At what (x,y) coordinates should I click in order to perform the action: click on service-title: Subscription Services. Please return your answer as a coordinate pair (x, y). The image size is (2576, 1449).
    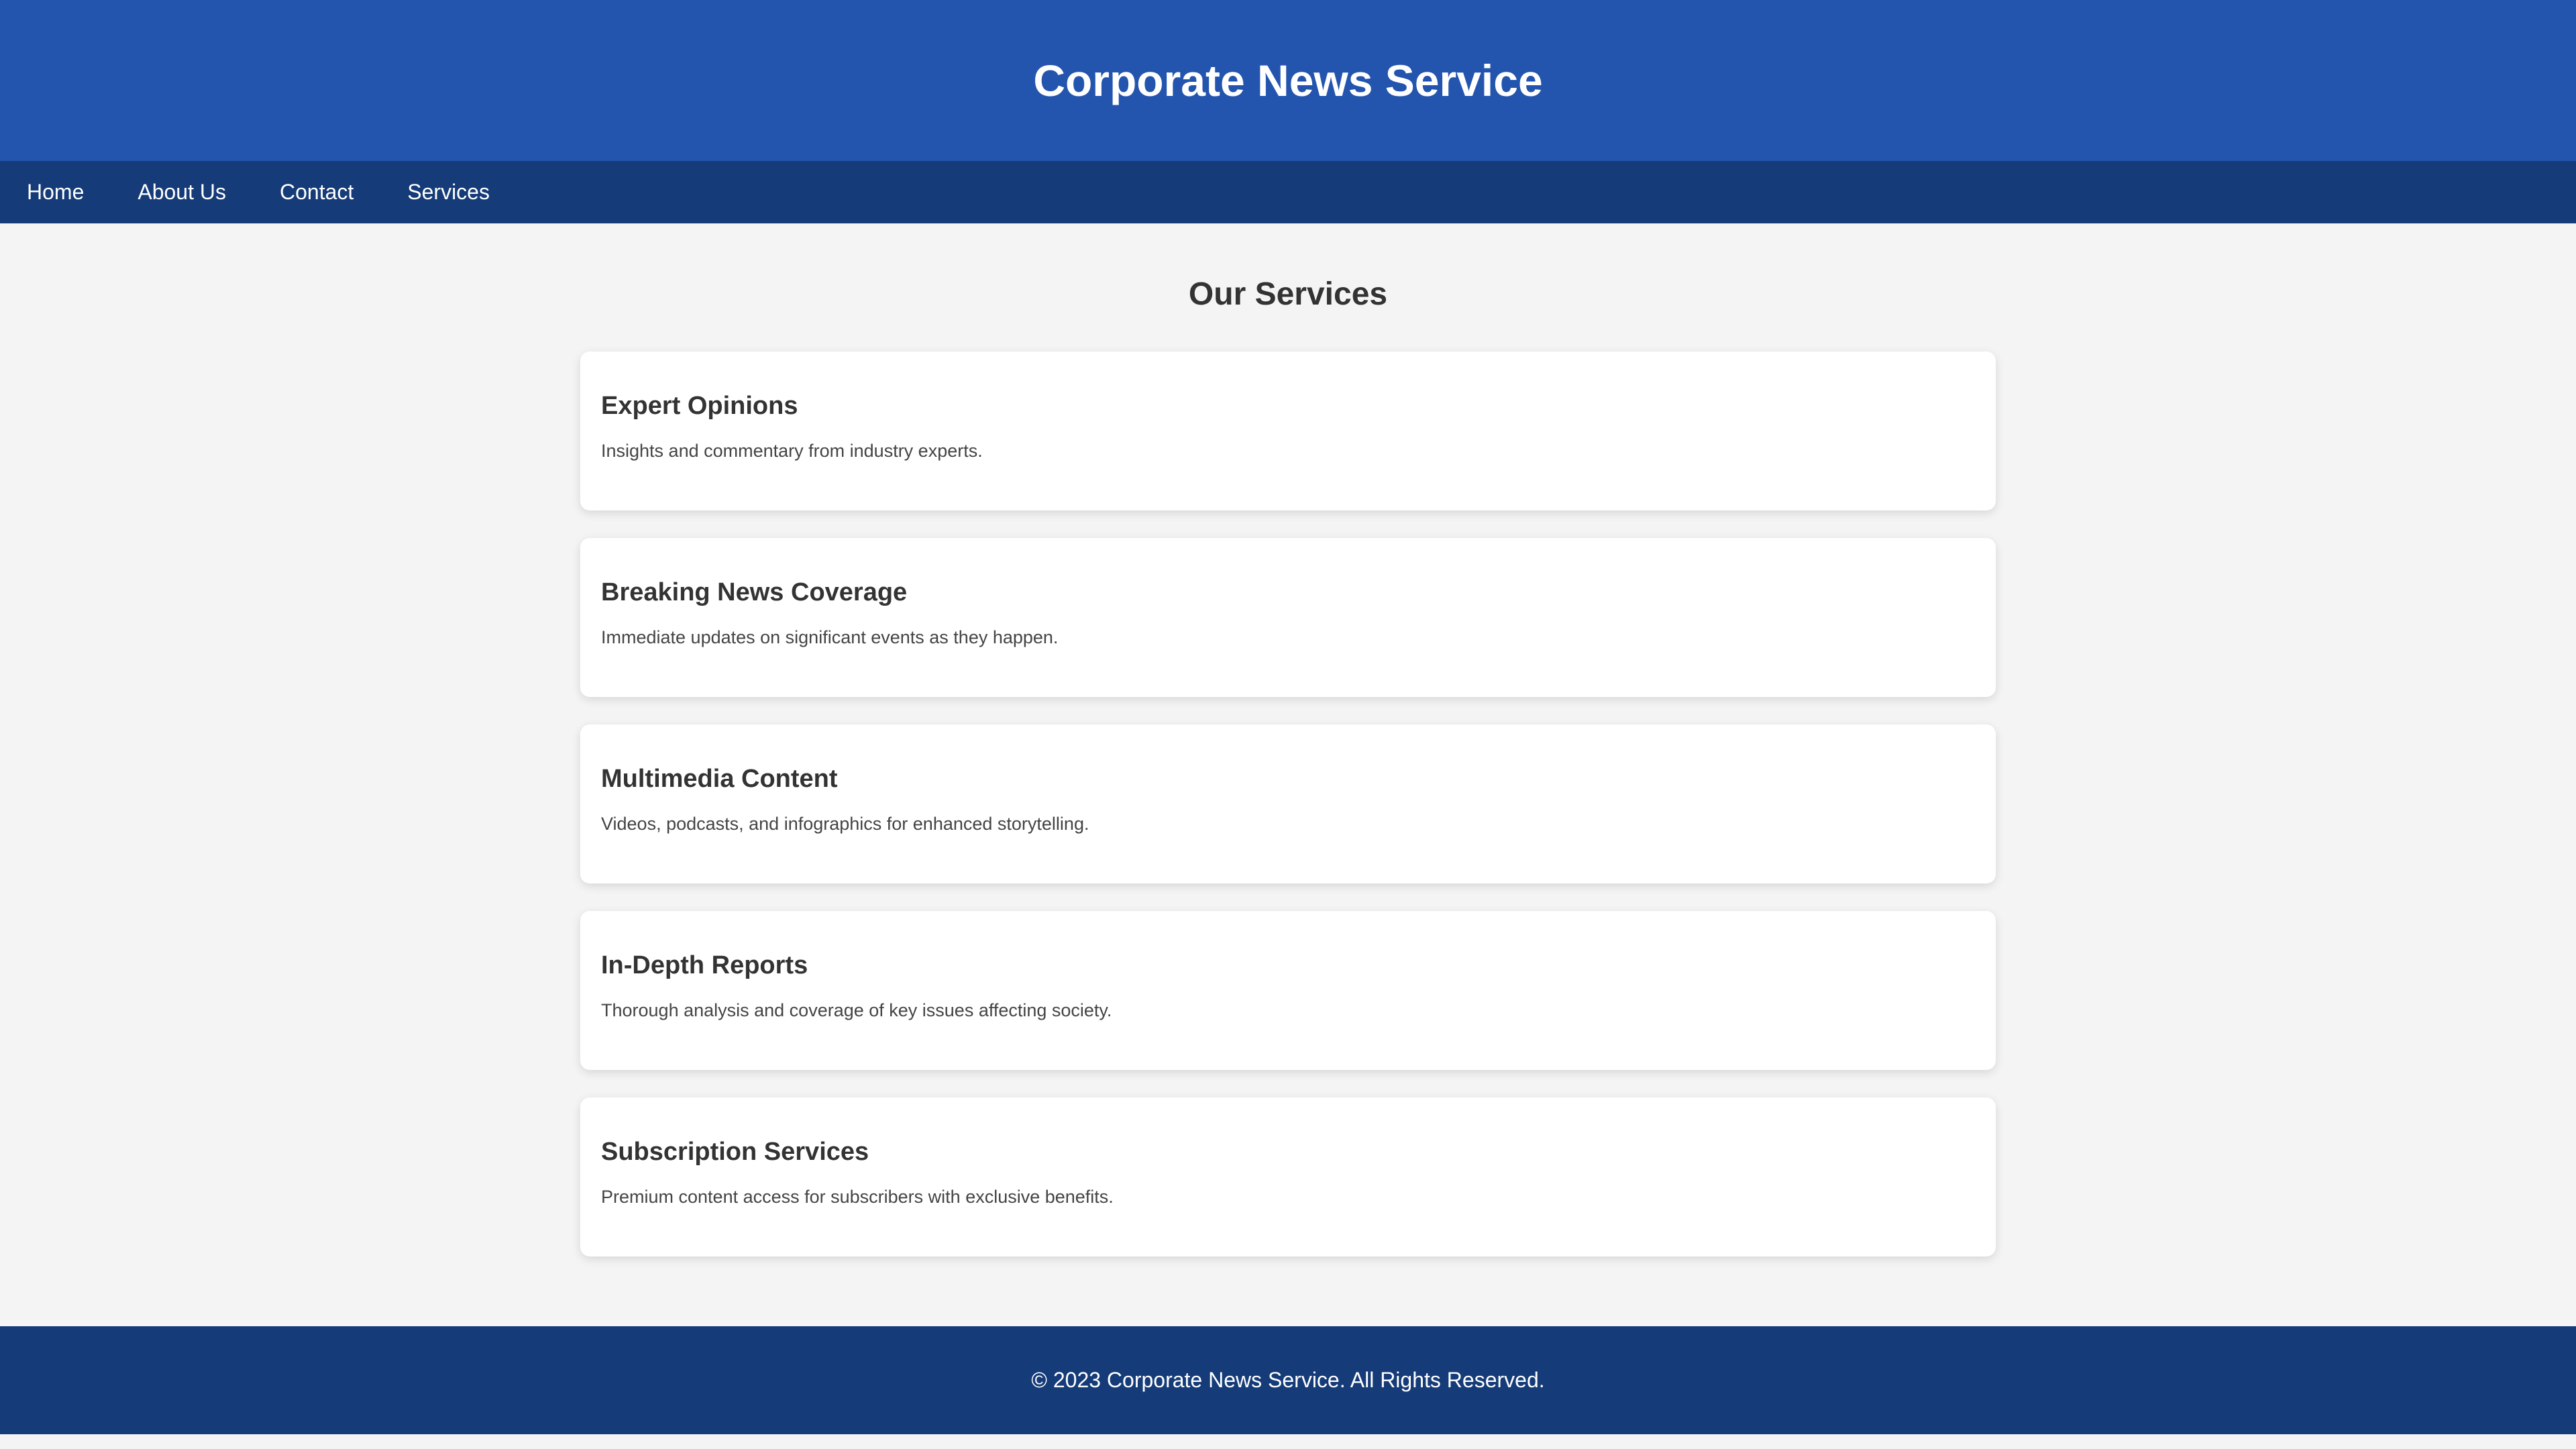
    Looking at the image, I should click on (735, 1152).